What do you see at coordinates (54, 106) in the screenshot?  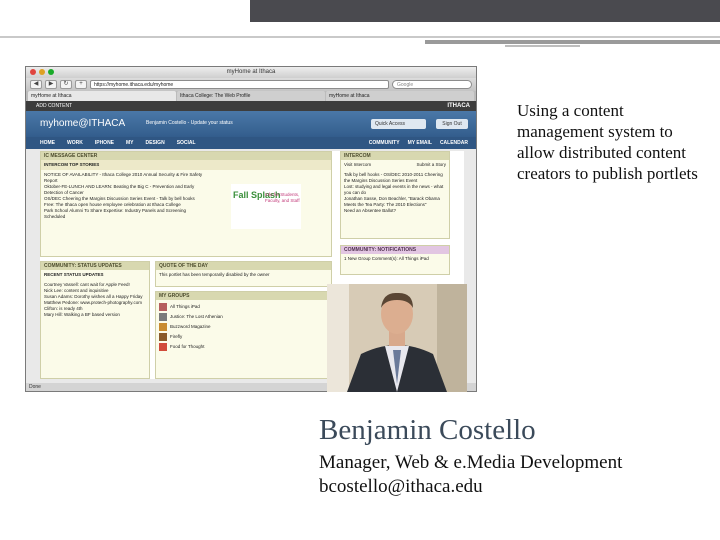 I see `add-content-button: ADD CONTENT` at bounding box center [54, 106].